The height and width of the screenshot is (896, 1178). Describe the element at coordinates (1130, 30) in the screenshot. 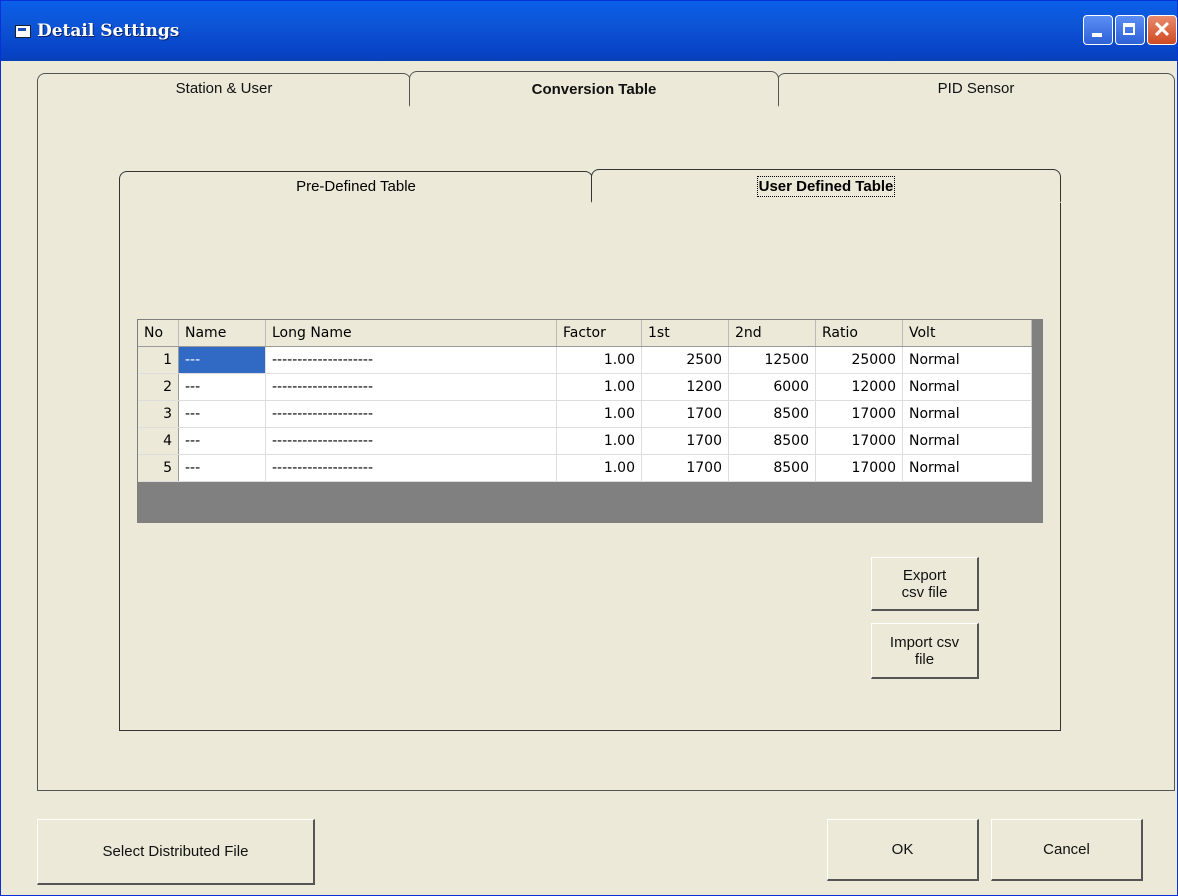

I see `maximize-button` at that location.